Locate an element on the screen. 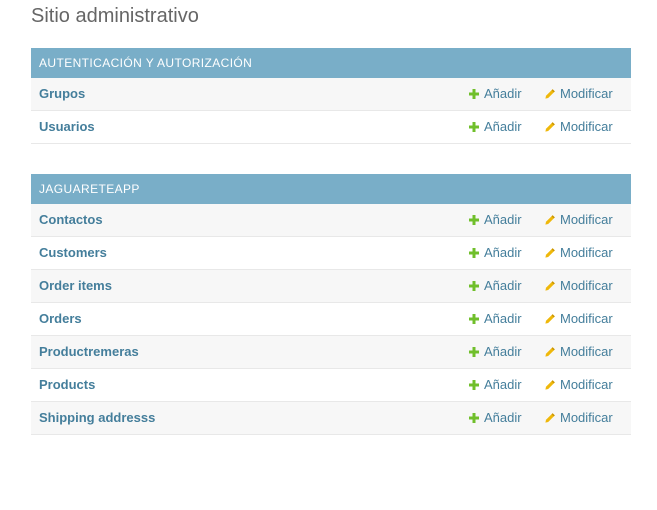 The image size is (657, 510). table-row: Contactos Añadir Modificar is located at coordinates (331, 220).